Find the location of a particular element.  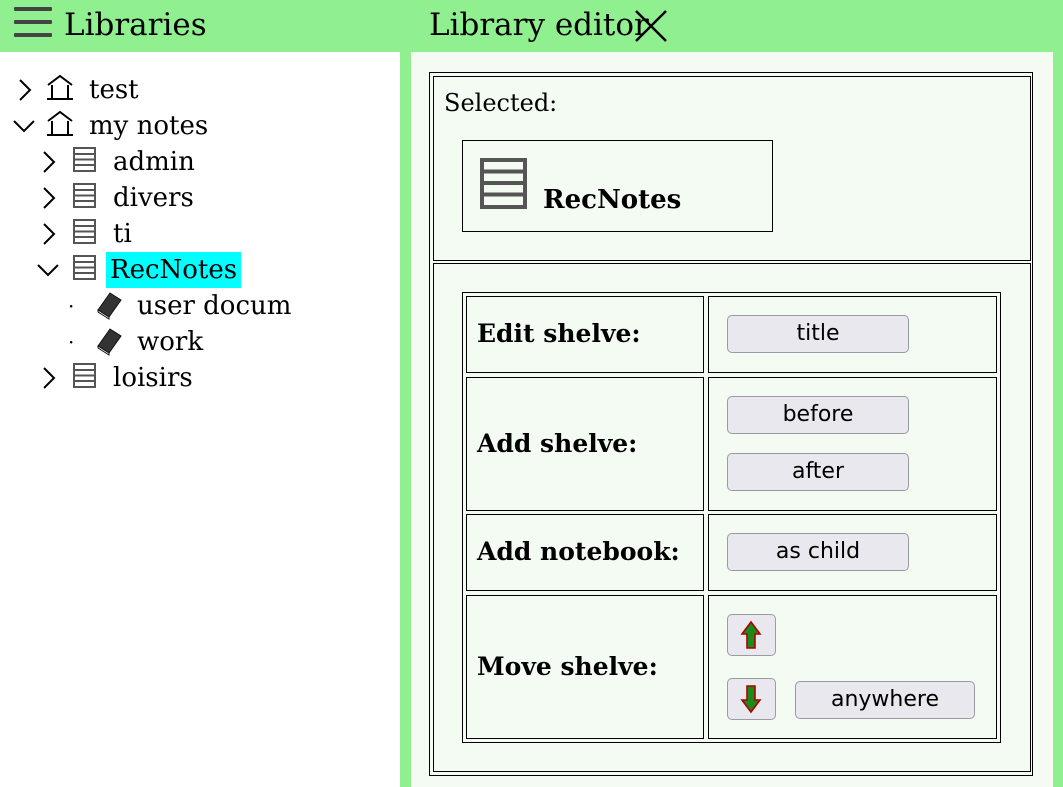

tree-item-work: · work is located at coordinates (200, 342).